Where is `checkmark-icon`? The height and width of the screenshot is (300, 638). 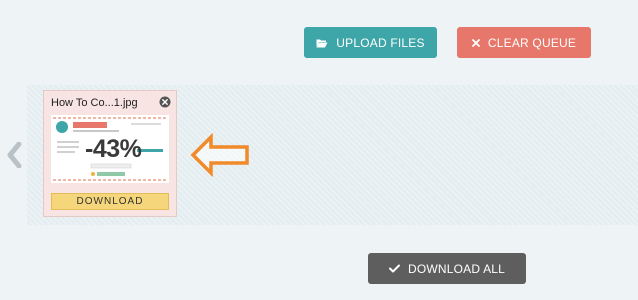 checkmark-icon is located at coordinates (394, 268).